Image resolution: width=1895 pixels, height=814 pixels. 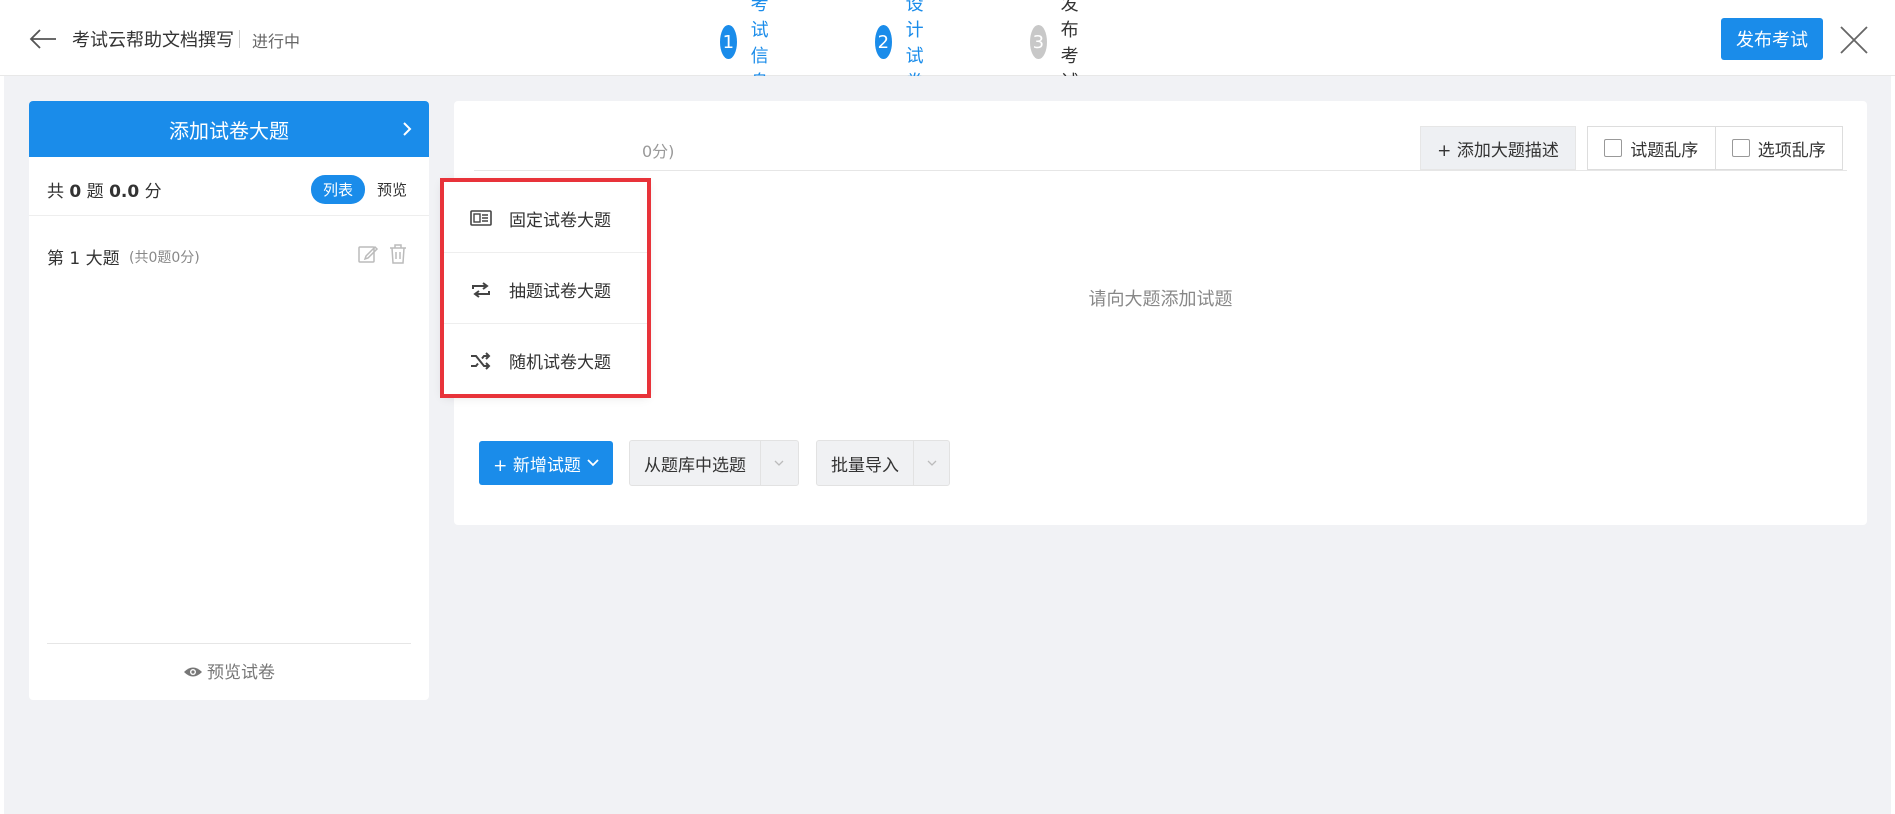 I want to click on publish-exam-button: 发布考试, so click(x=1772, y=39).